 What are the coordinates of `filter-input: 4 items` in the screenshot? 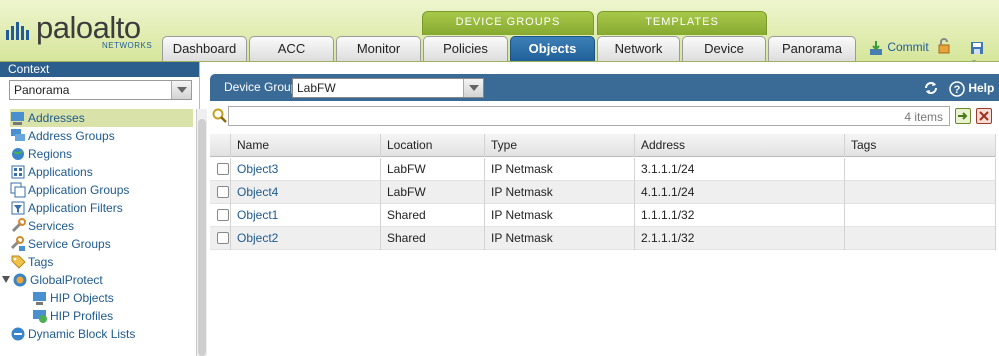 It's located at (589, 116).